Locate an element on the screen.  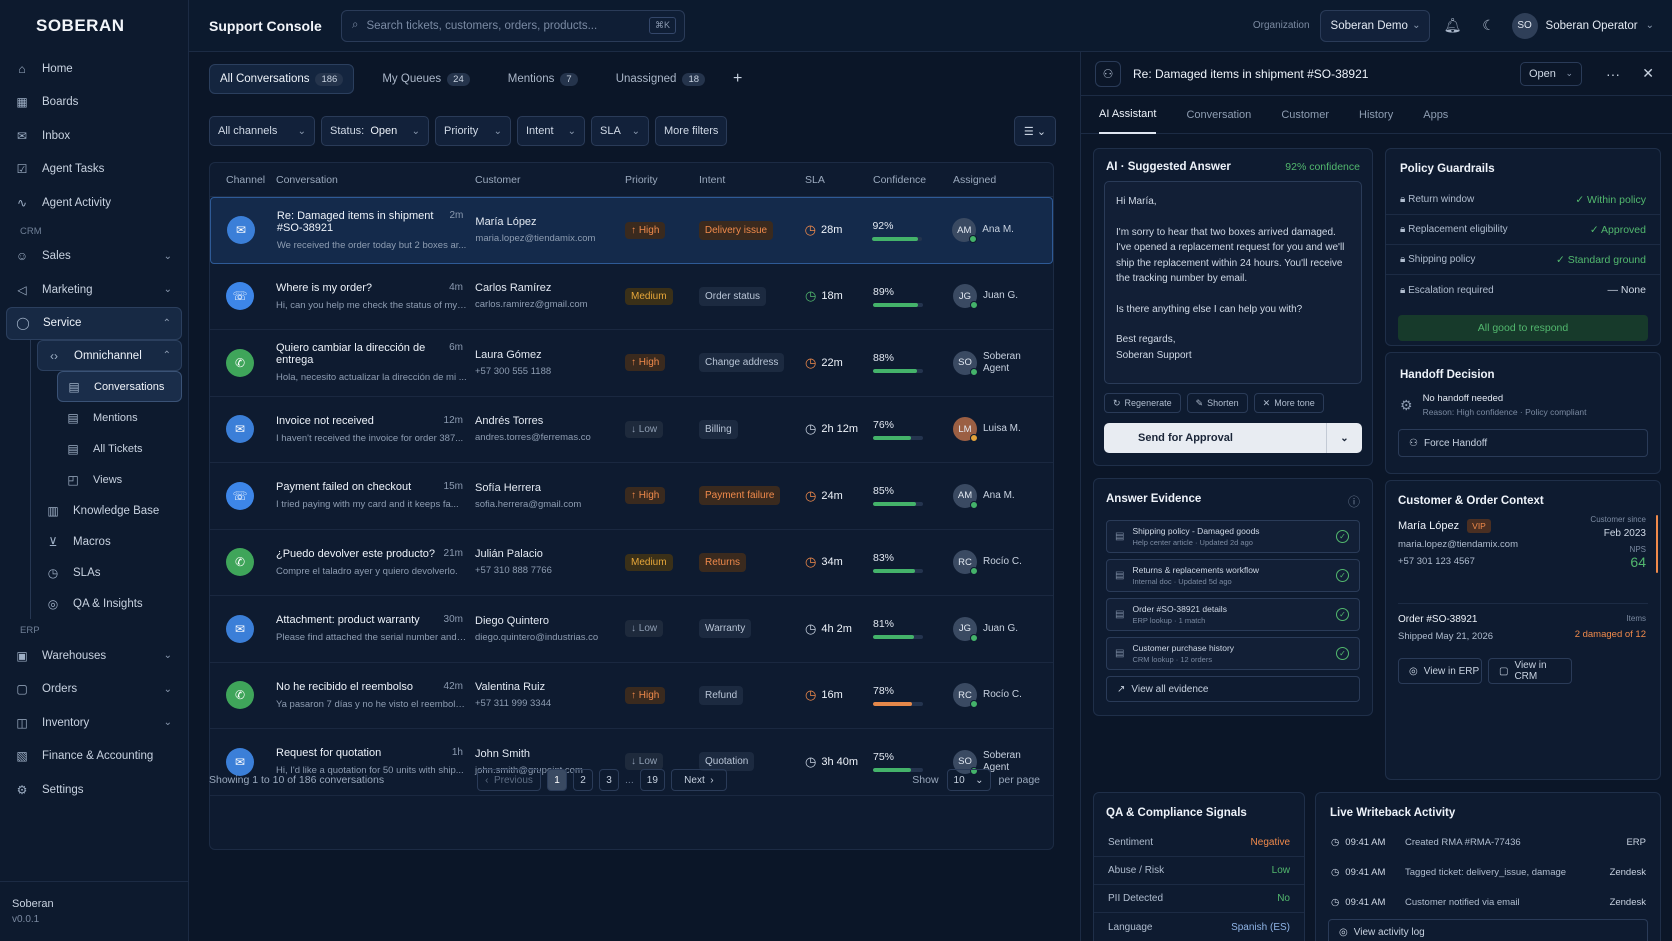
previous-page-button: ‹ Previous is located at coordinates (509, 780).